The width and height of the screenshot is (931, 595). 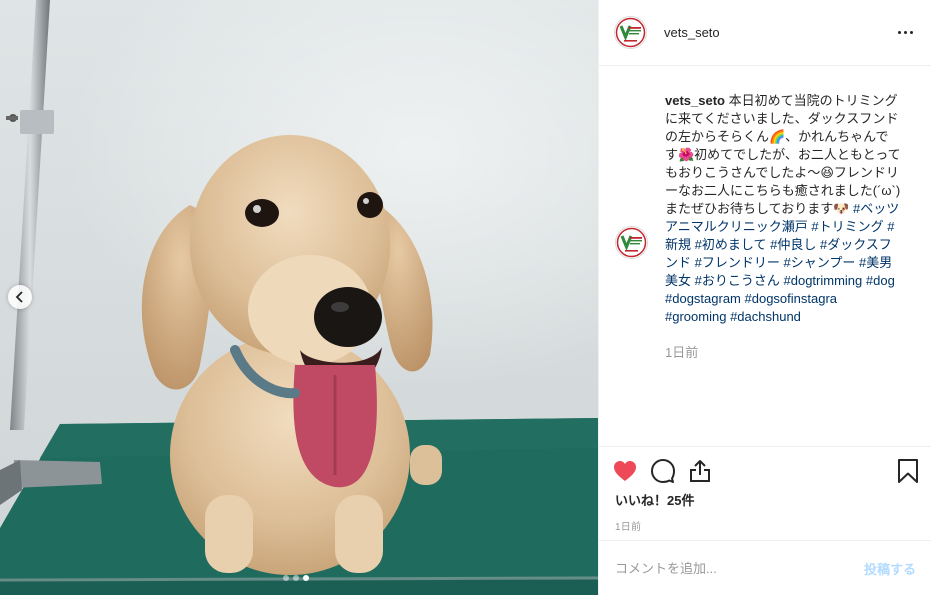 What do you see at coordinates (820, 262) in the screenshot?
I see `hashtag: #シャンプー` at bounding box center [820, 262].